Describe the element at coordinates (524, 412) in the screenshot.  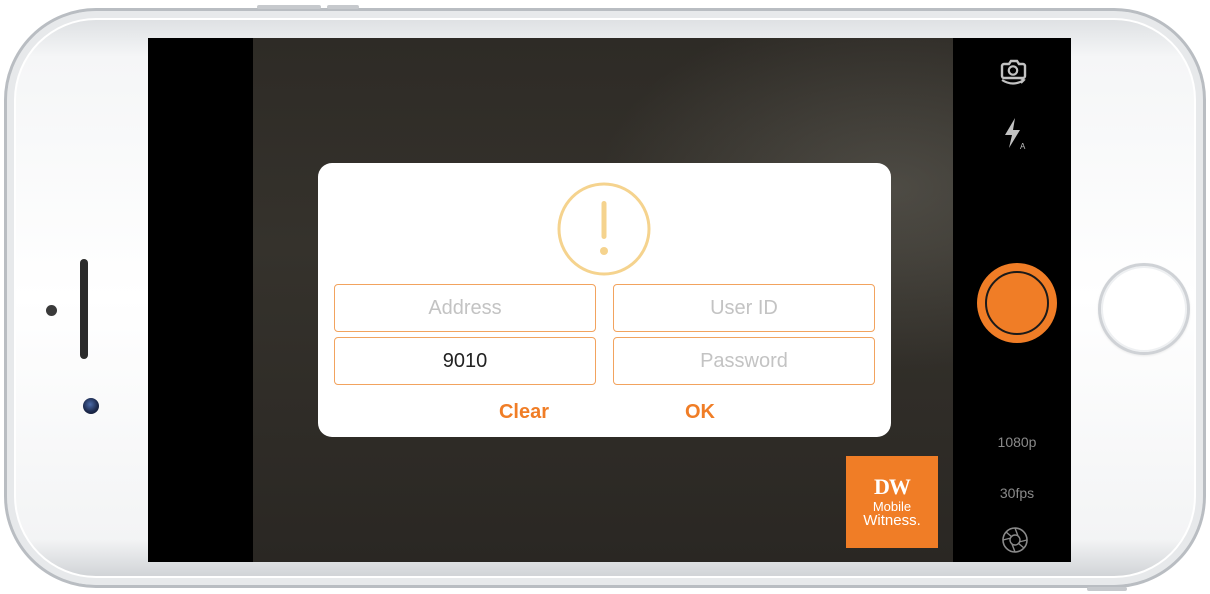
I see `clear-button: Clear` at that location.